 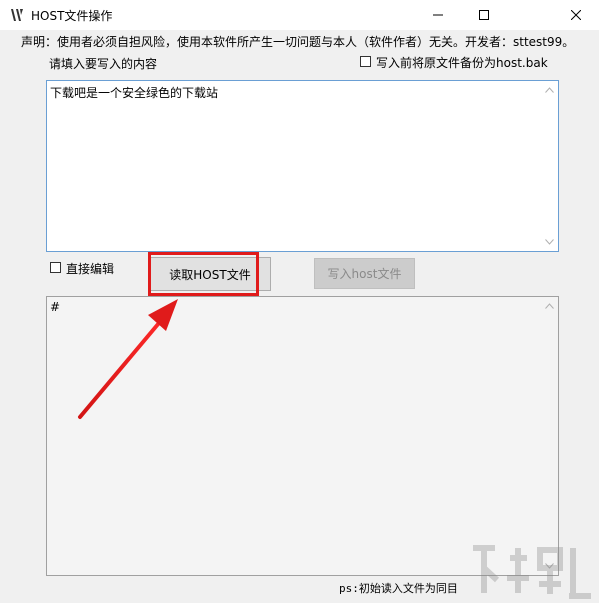 What do you see at coordinates (549, 242) in the screenshot?
I see `scroll-down-icon` at bounding box center [549, 242].